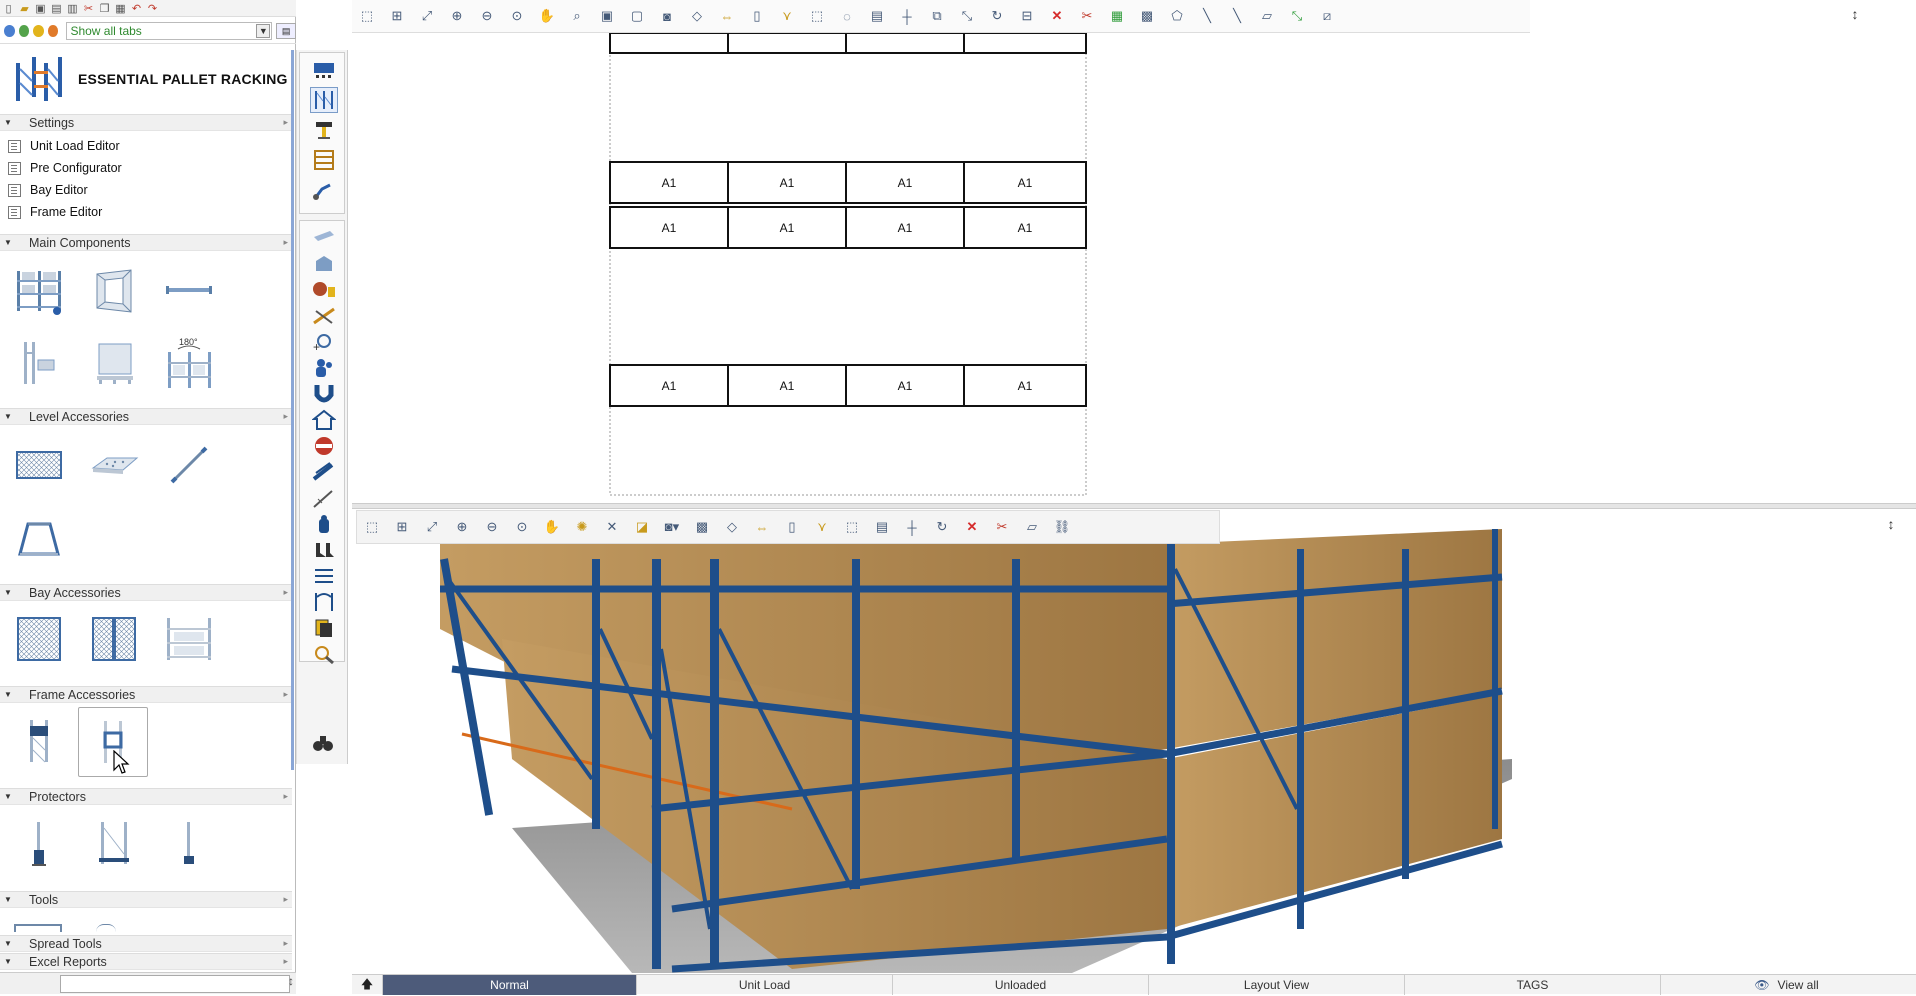 This screenshot has width=1916, height=996. I want to click on wall-icon, so click(324, 238).